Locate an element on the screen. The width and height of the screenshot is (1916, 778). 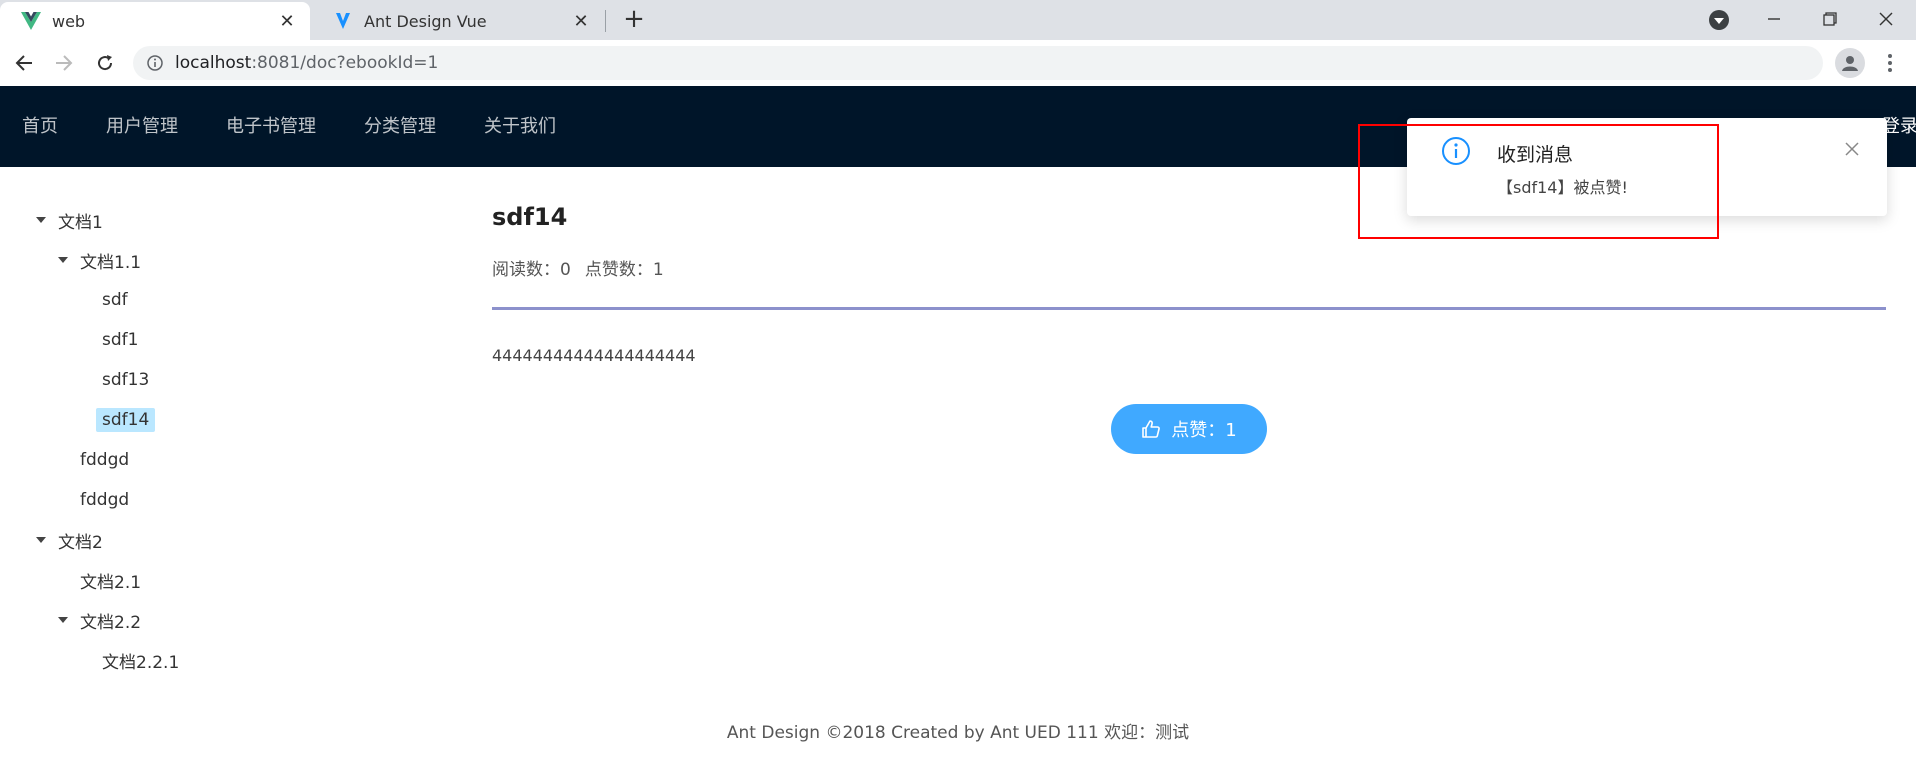
browser-toolbar: localhost:8081/doc?ebookId=1 is located at coordinates (958, 63).